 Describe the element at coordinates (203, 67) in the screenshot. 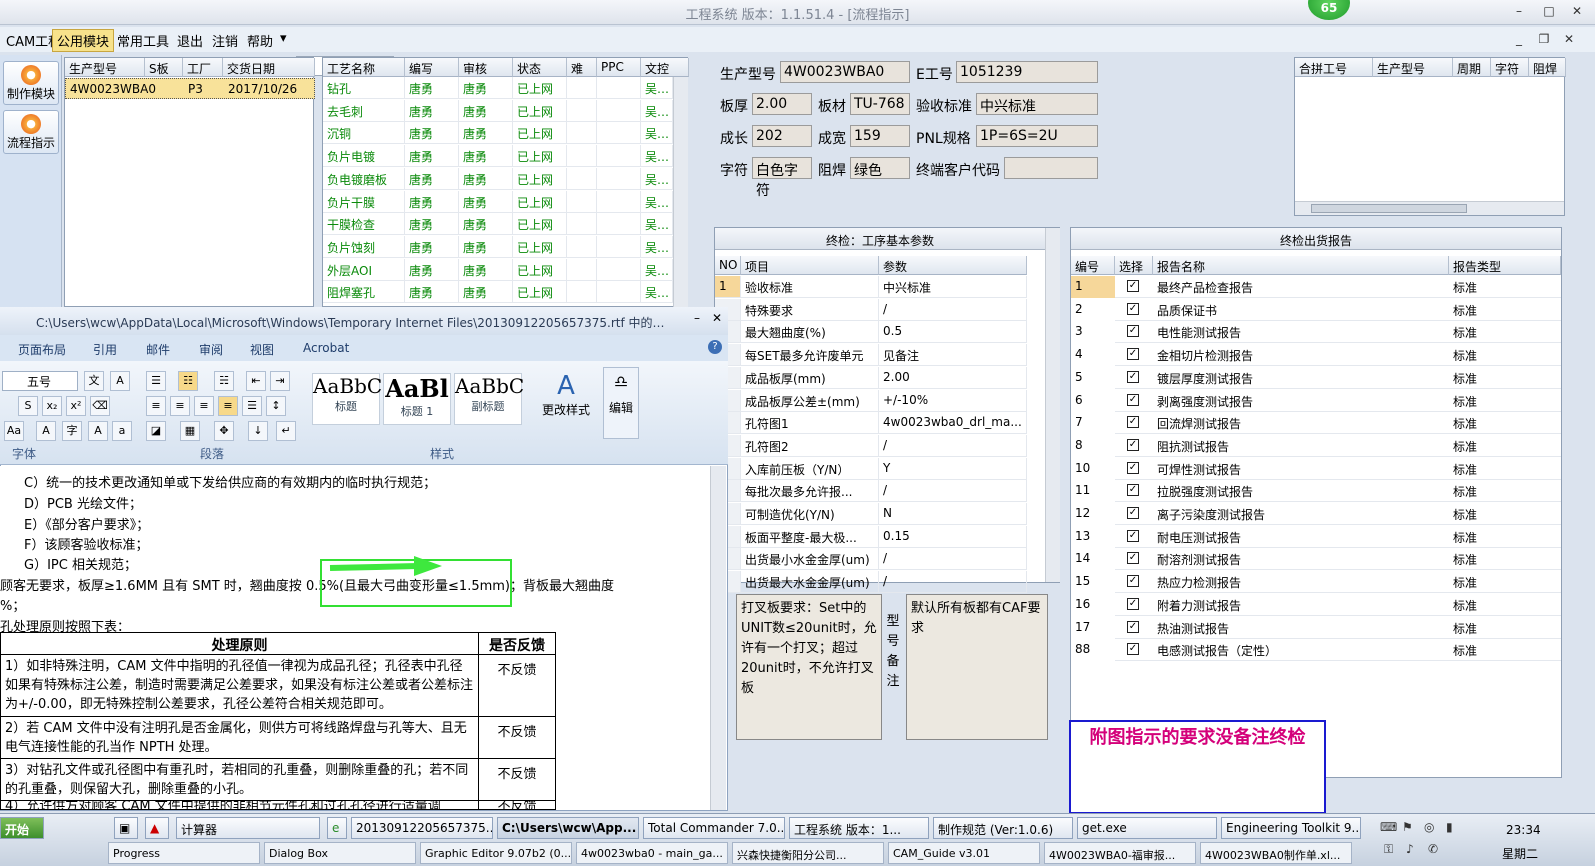

I see `order-header-factory: 工厂` at that location.